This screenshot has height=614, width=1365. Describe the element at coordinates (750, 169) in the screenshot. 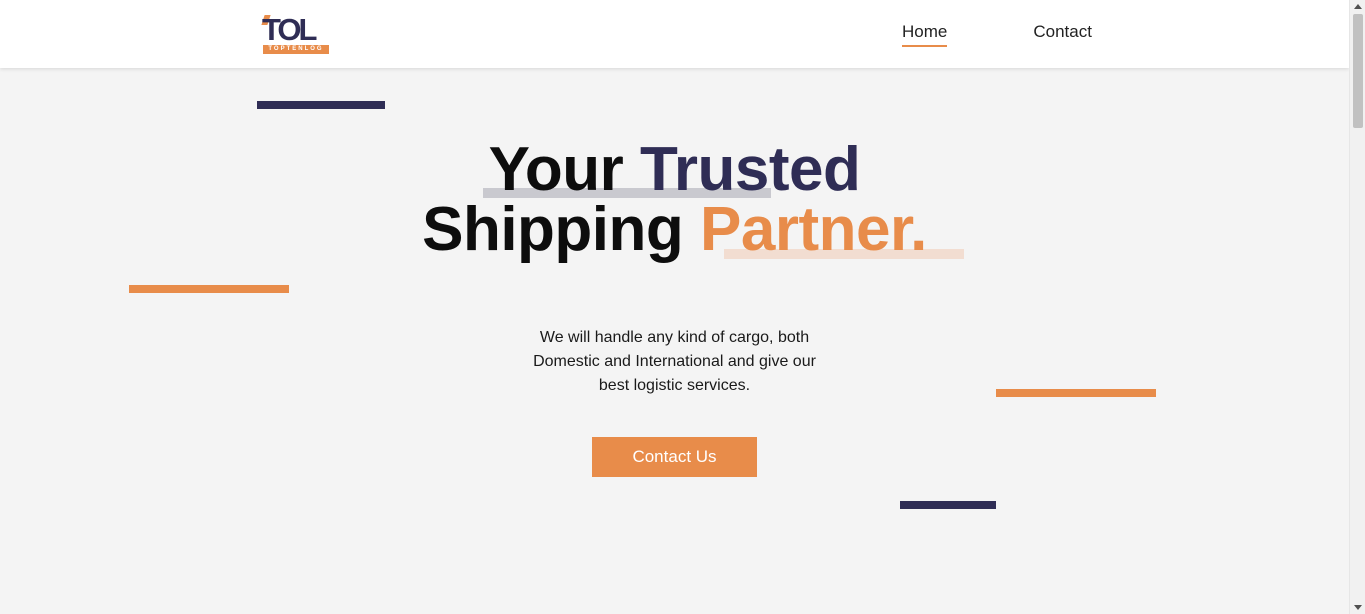

I see `hero-title-word-trusted: Trusted` at that location.